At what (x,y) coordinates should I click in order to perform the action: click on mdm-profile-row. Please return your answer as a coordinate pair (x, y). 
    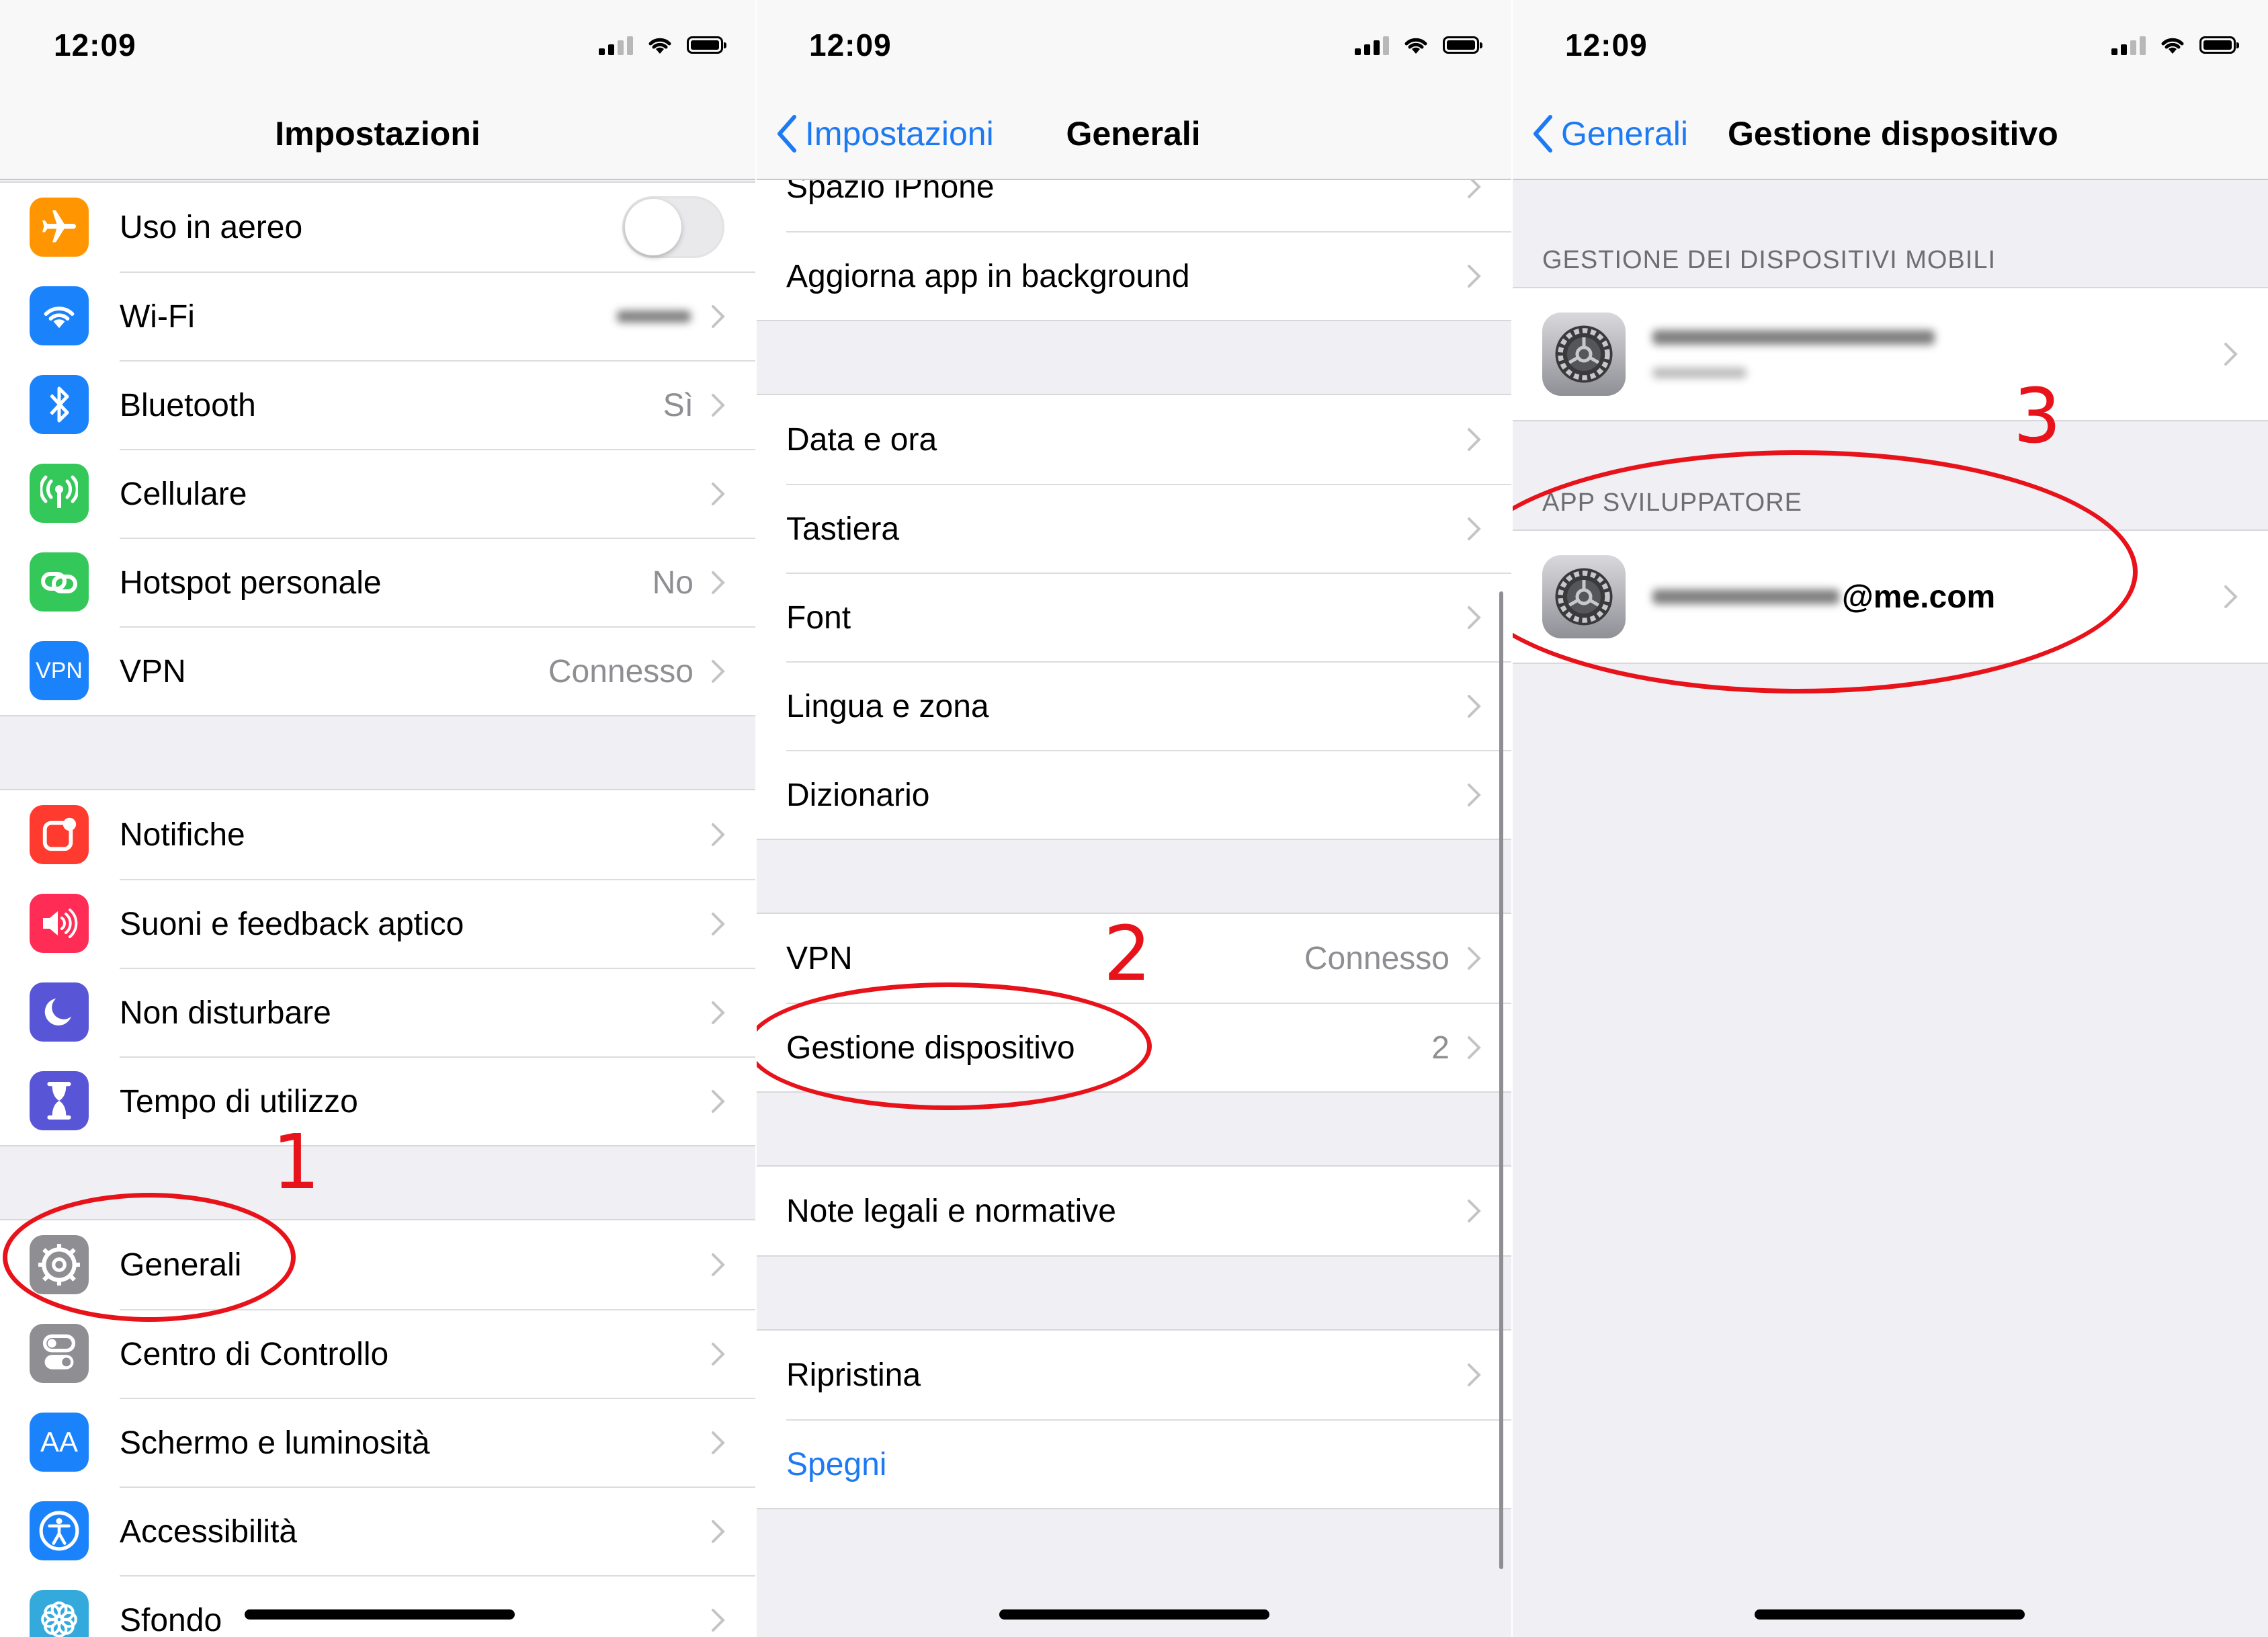
    Looking at the image, I should click on (1889, 354).